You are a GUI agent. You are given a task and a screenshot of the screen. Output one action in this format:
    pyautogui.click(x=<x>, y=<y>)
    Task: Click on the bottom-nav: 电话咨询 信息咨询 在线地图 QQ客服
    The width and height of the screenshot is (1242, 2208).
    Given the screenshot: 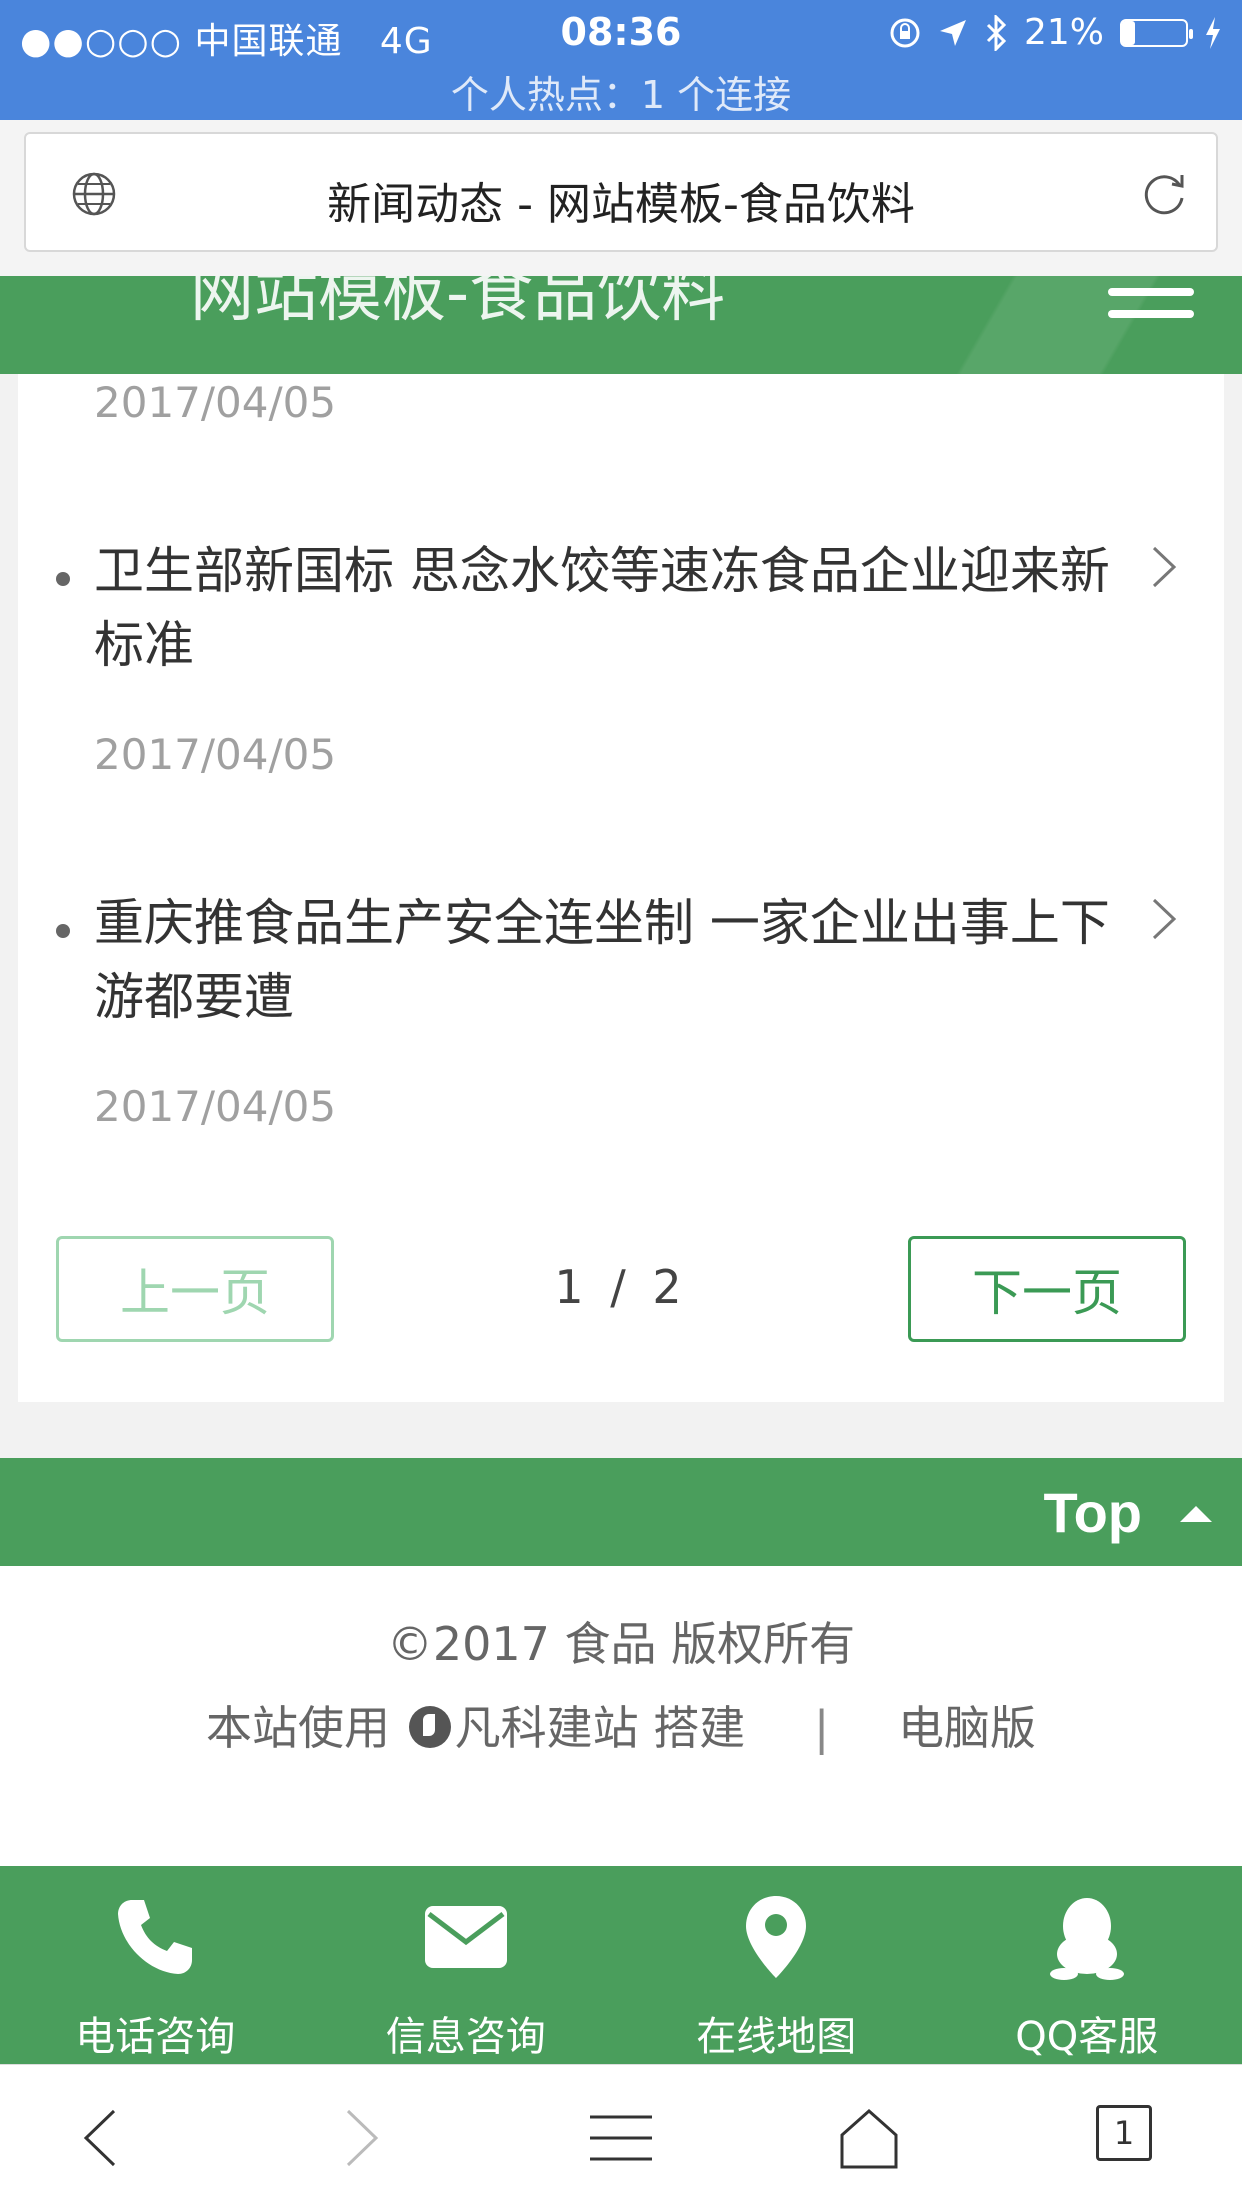 What is the action you would take?
    pyautogui.click(x=621, y=1965)
    